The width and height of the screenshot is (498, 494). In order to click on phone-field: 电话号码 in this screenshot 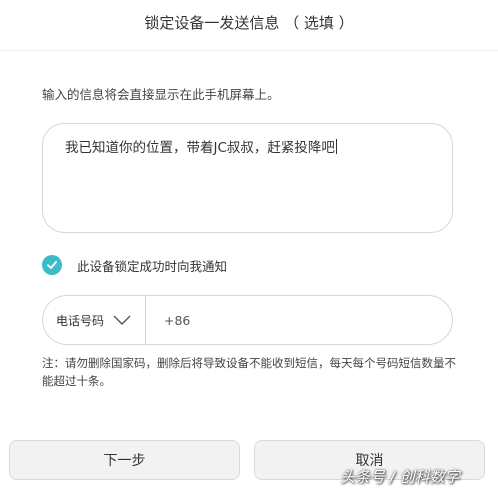, I will do `click(247, 320)`.